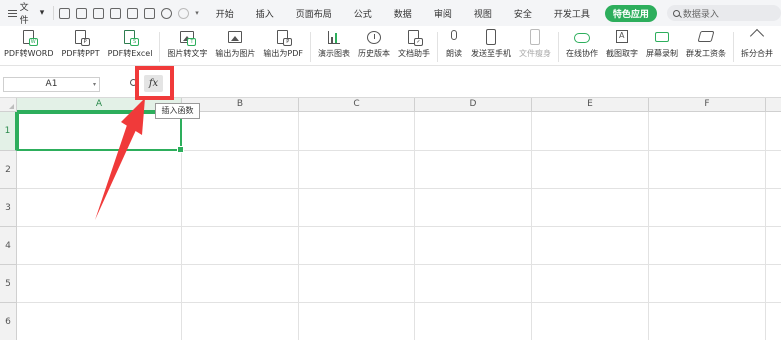 This screenshot has height=340, width=781. Describe the element at coordinates (535, 53) in the screenshot. I see `file-slim-label: 文件瘦身` at that location.